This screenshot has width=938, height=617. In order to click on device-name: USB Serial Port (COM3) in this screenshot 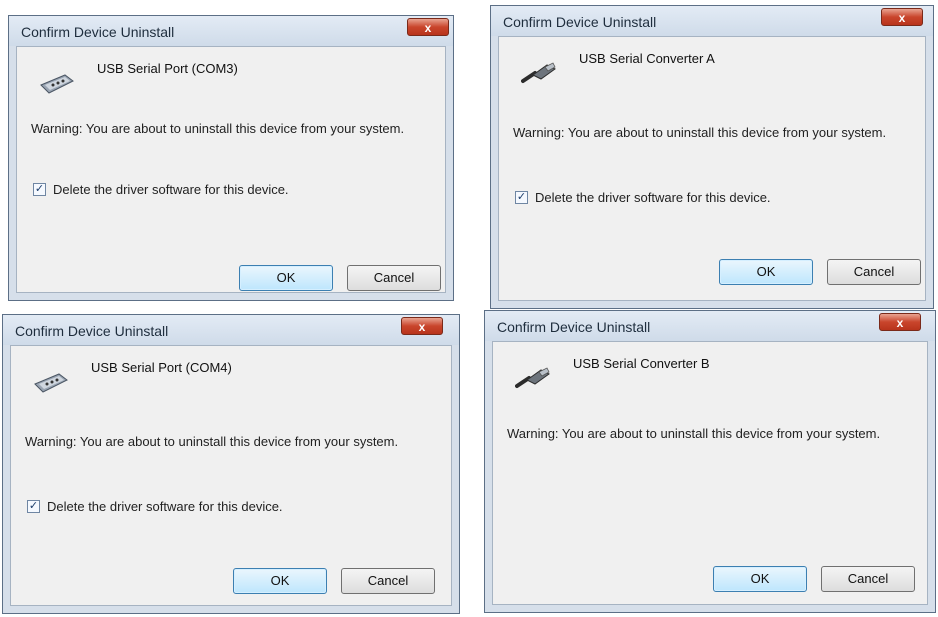, I will do `click(167, 68)`.